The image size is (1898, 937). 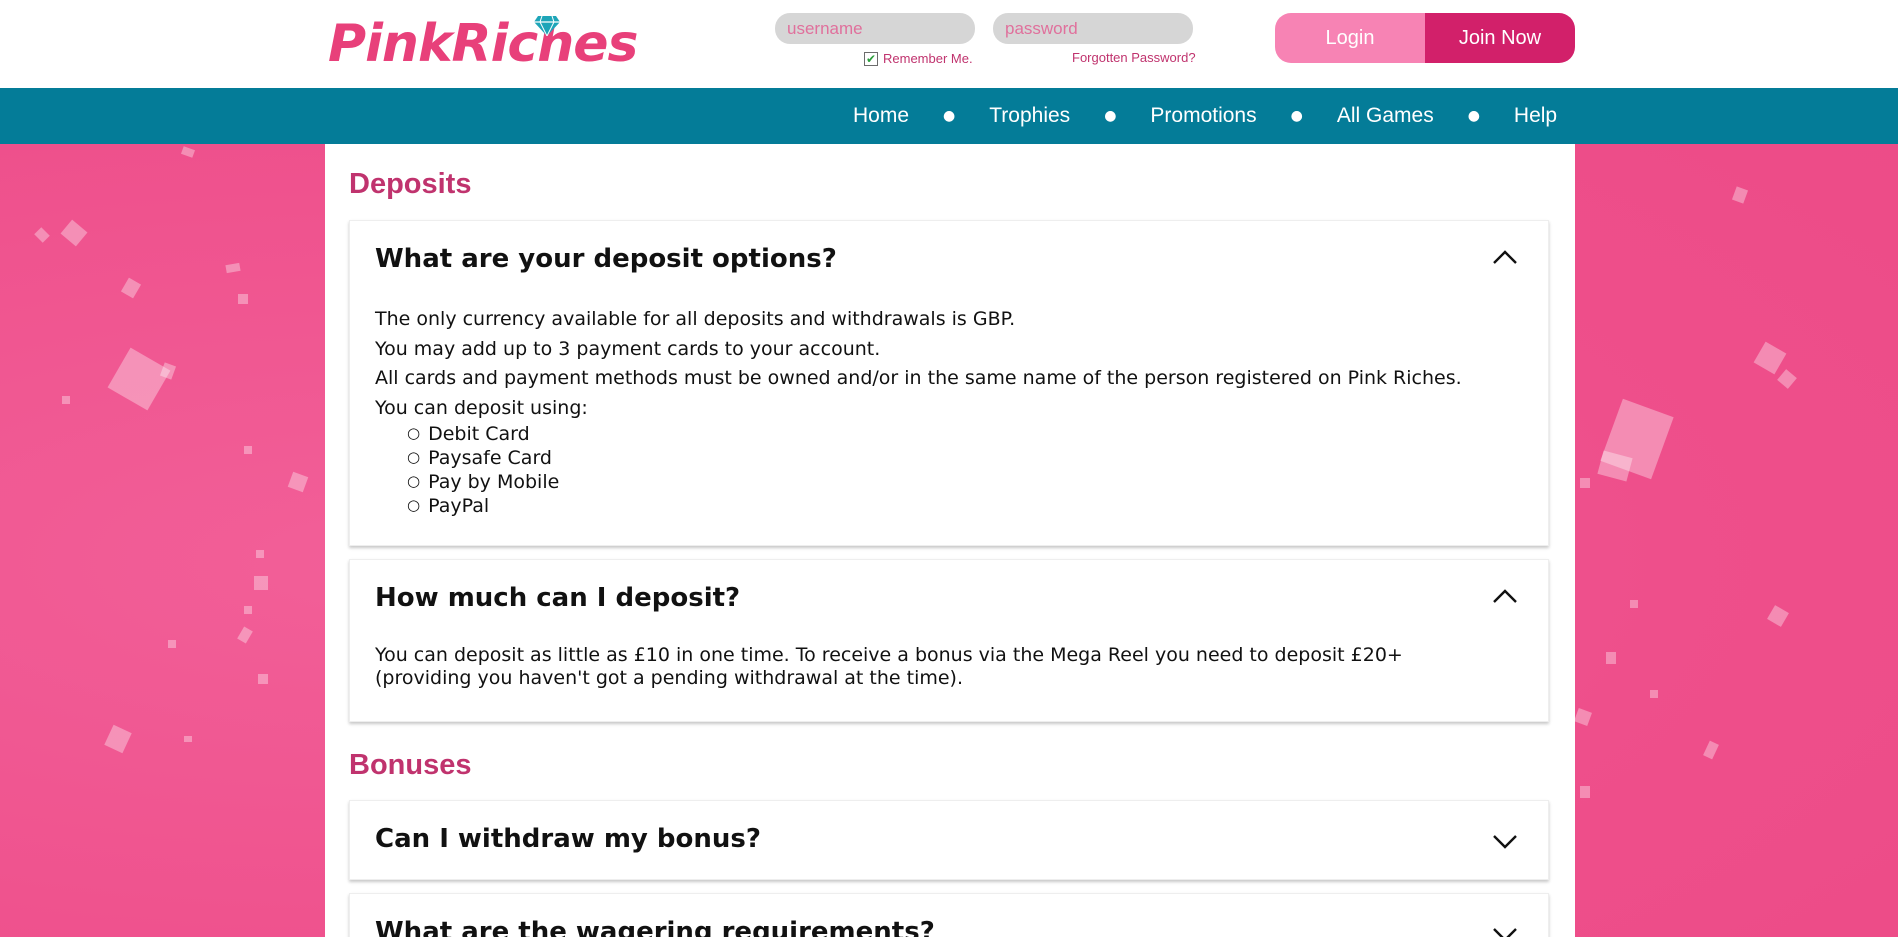 I want to click on faq-question: What are your deposit options?, so click(x=606, y=259).